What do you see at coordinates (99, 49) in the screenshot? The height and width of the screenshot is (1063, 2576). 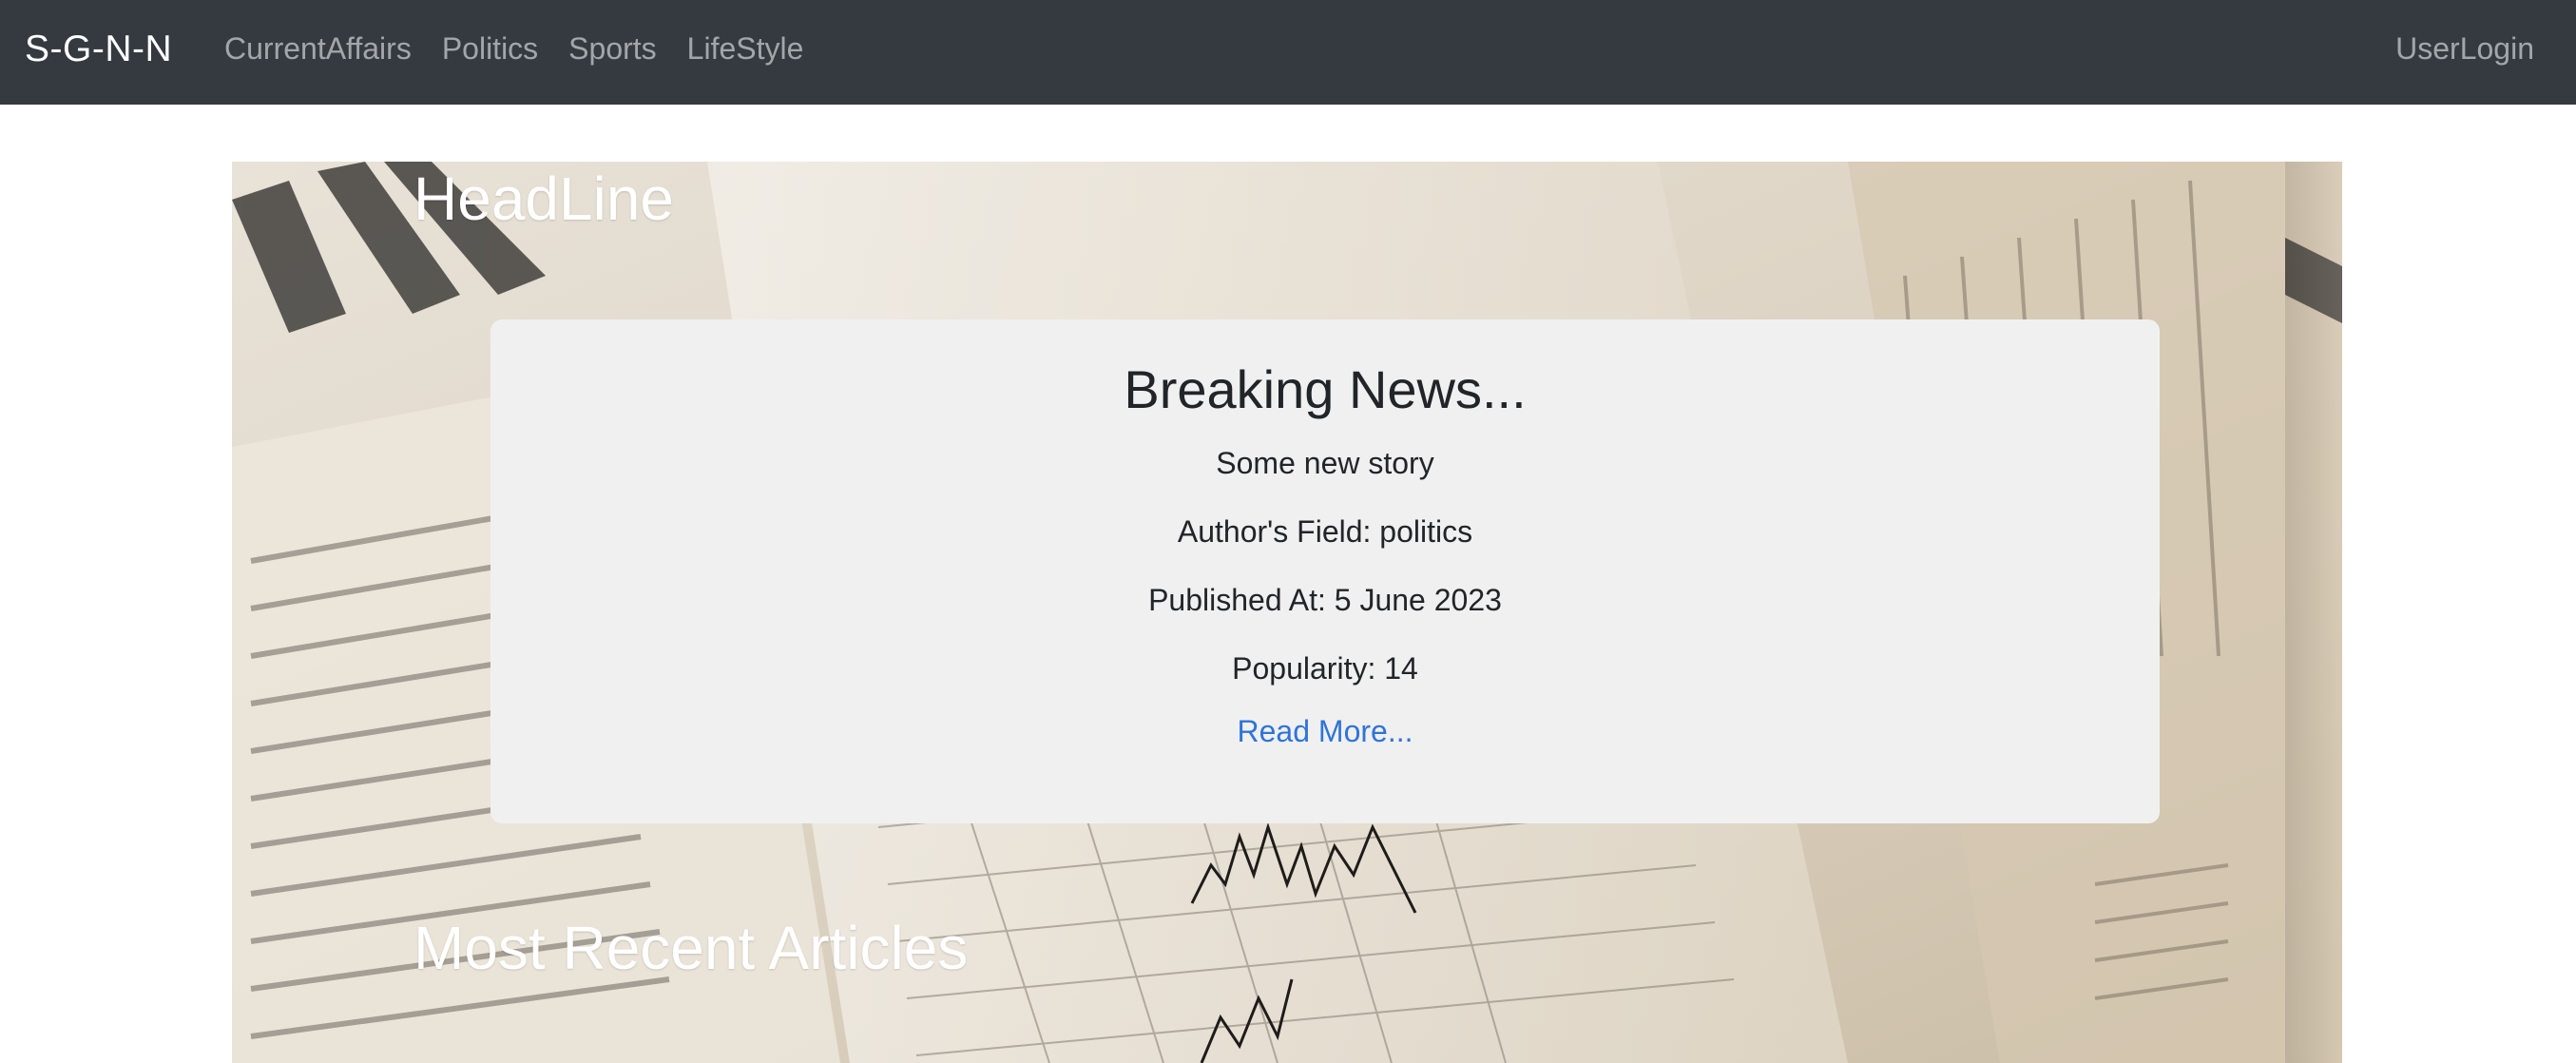 I see `brand-logo: S-G-N-N` at bounding box center [99, 49].